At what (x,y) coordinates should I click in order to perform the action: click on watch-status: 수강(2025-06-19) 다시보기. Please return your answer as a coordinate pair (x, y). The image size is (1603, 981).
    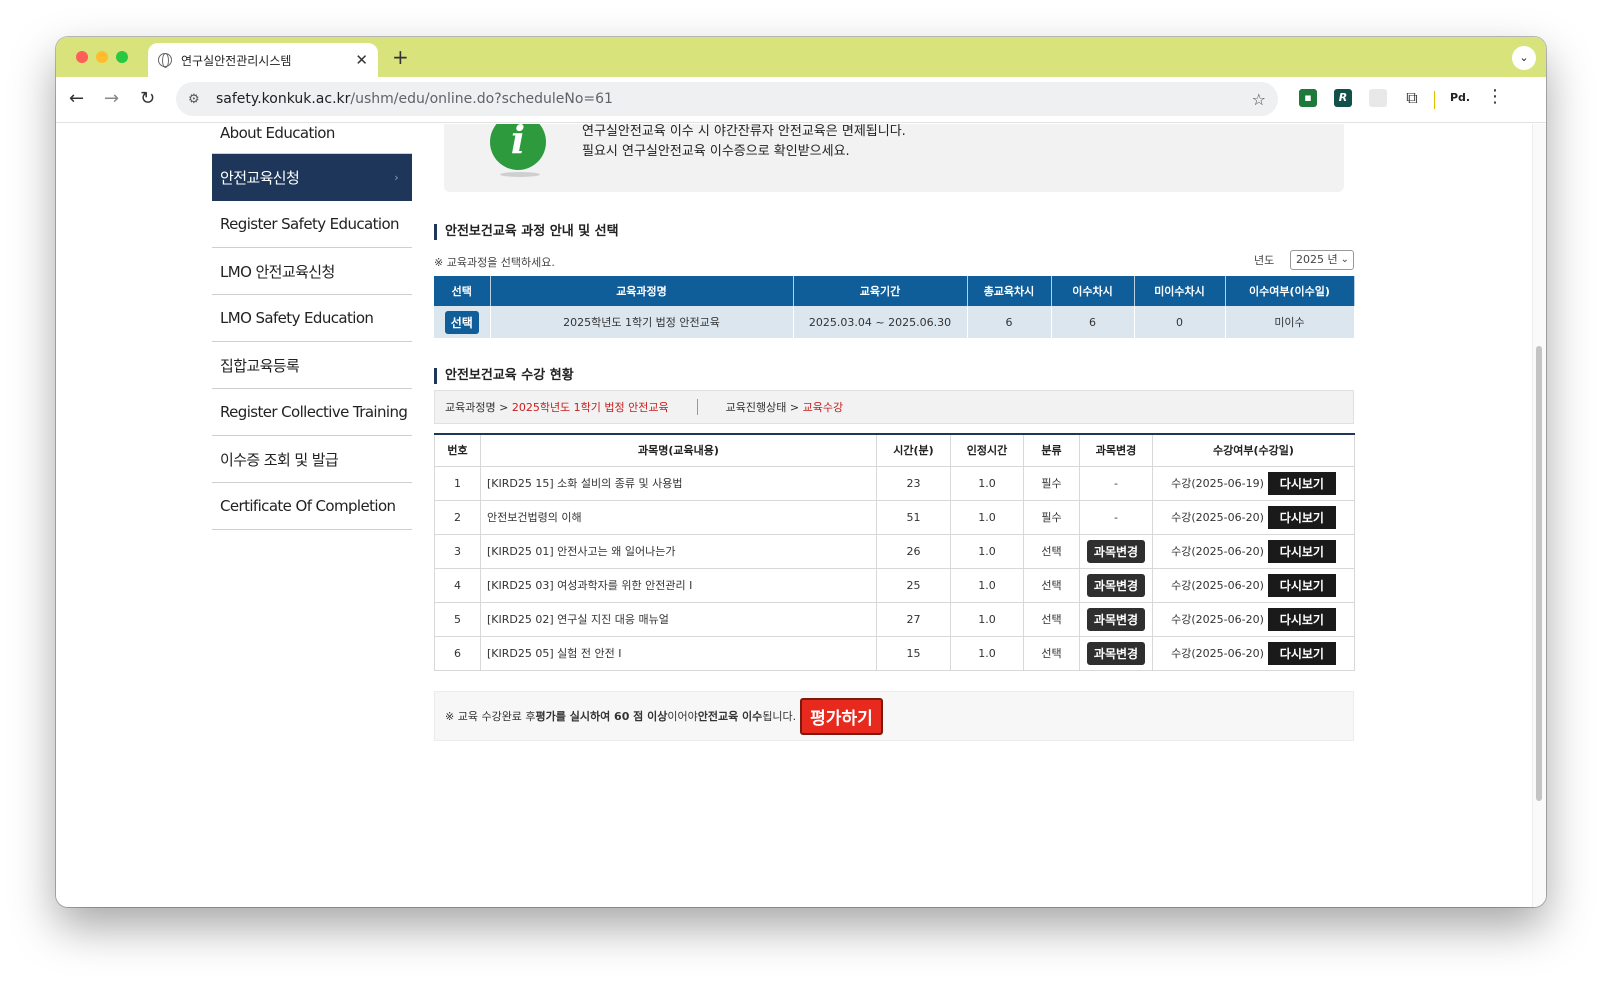
    Looking at the image, I should click on (1253, 483).